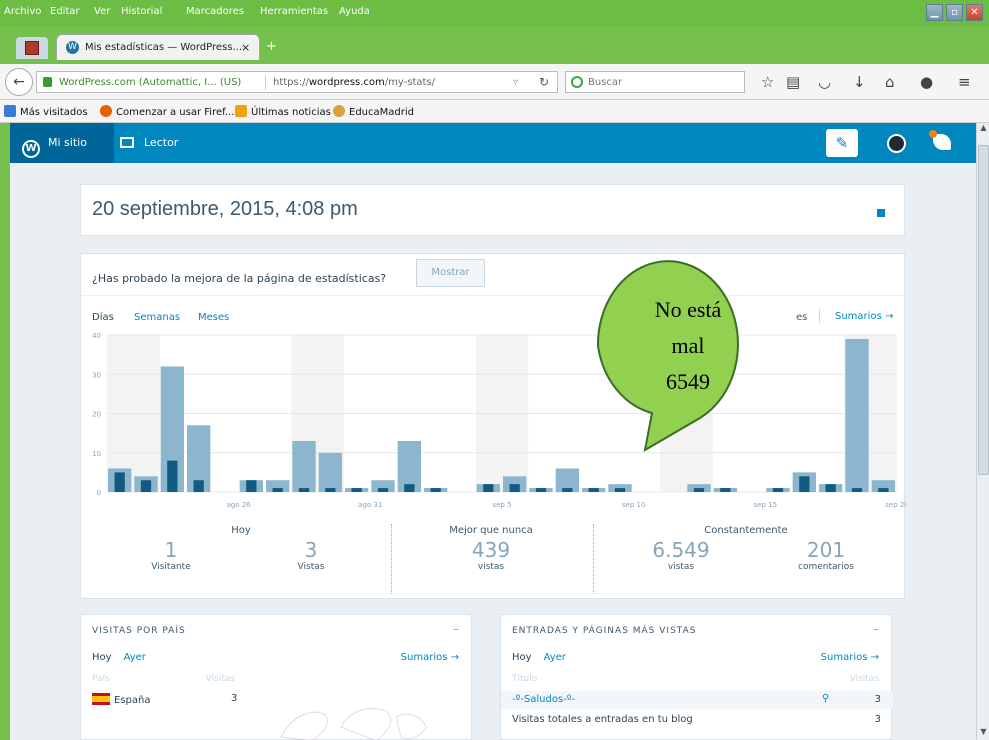 This screenshot has width=989, height=740. Describe the element at coordinates (354, 11) in the screenshot. I see `menu-ayuda: Ayuda` at that location.